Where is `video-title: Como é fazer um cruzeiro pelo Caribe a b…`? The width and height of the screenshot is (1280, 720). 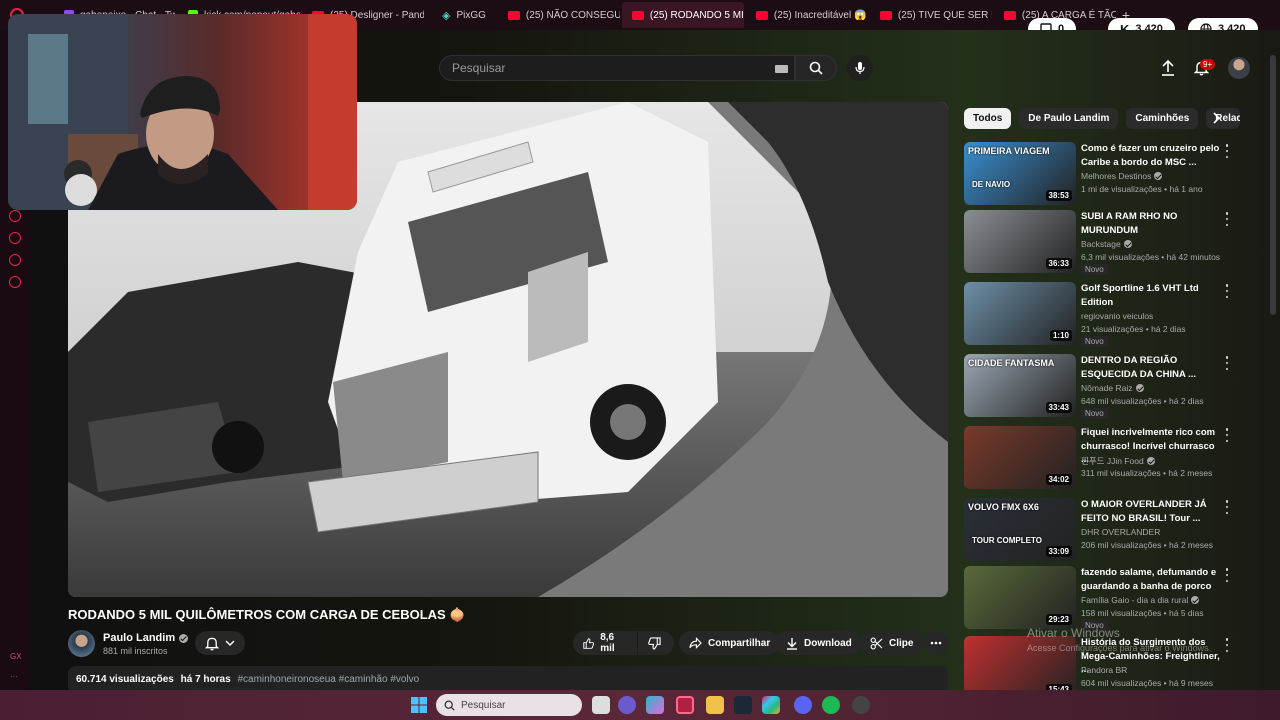
video-title: Como é fazer um cruzeiro pelo Caribe a b… is located at coordinates (1151, 155).